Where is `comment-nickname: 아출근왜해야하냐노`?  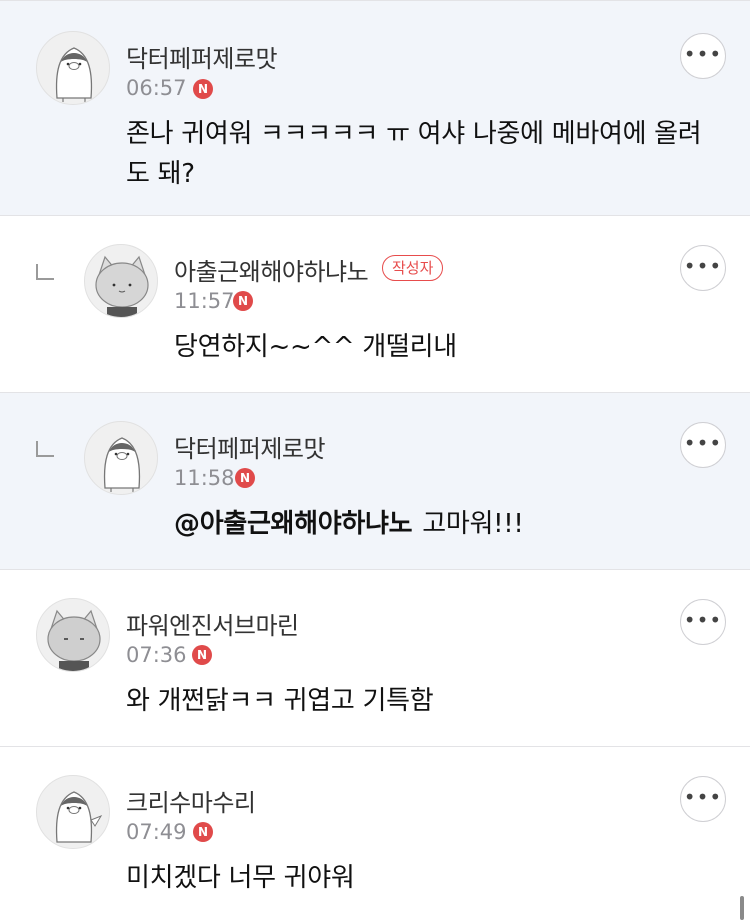
comment-nickname: 아출근왜해야하냐노 is located at coordinates (271, 269).